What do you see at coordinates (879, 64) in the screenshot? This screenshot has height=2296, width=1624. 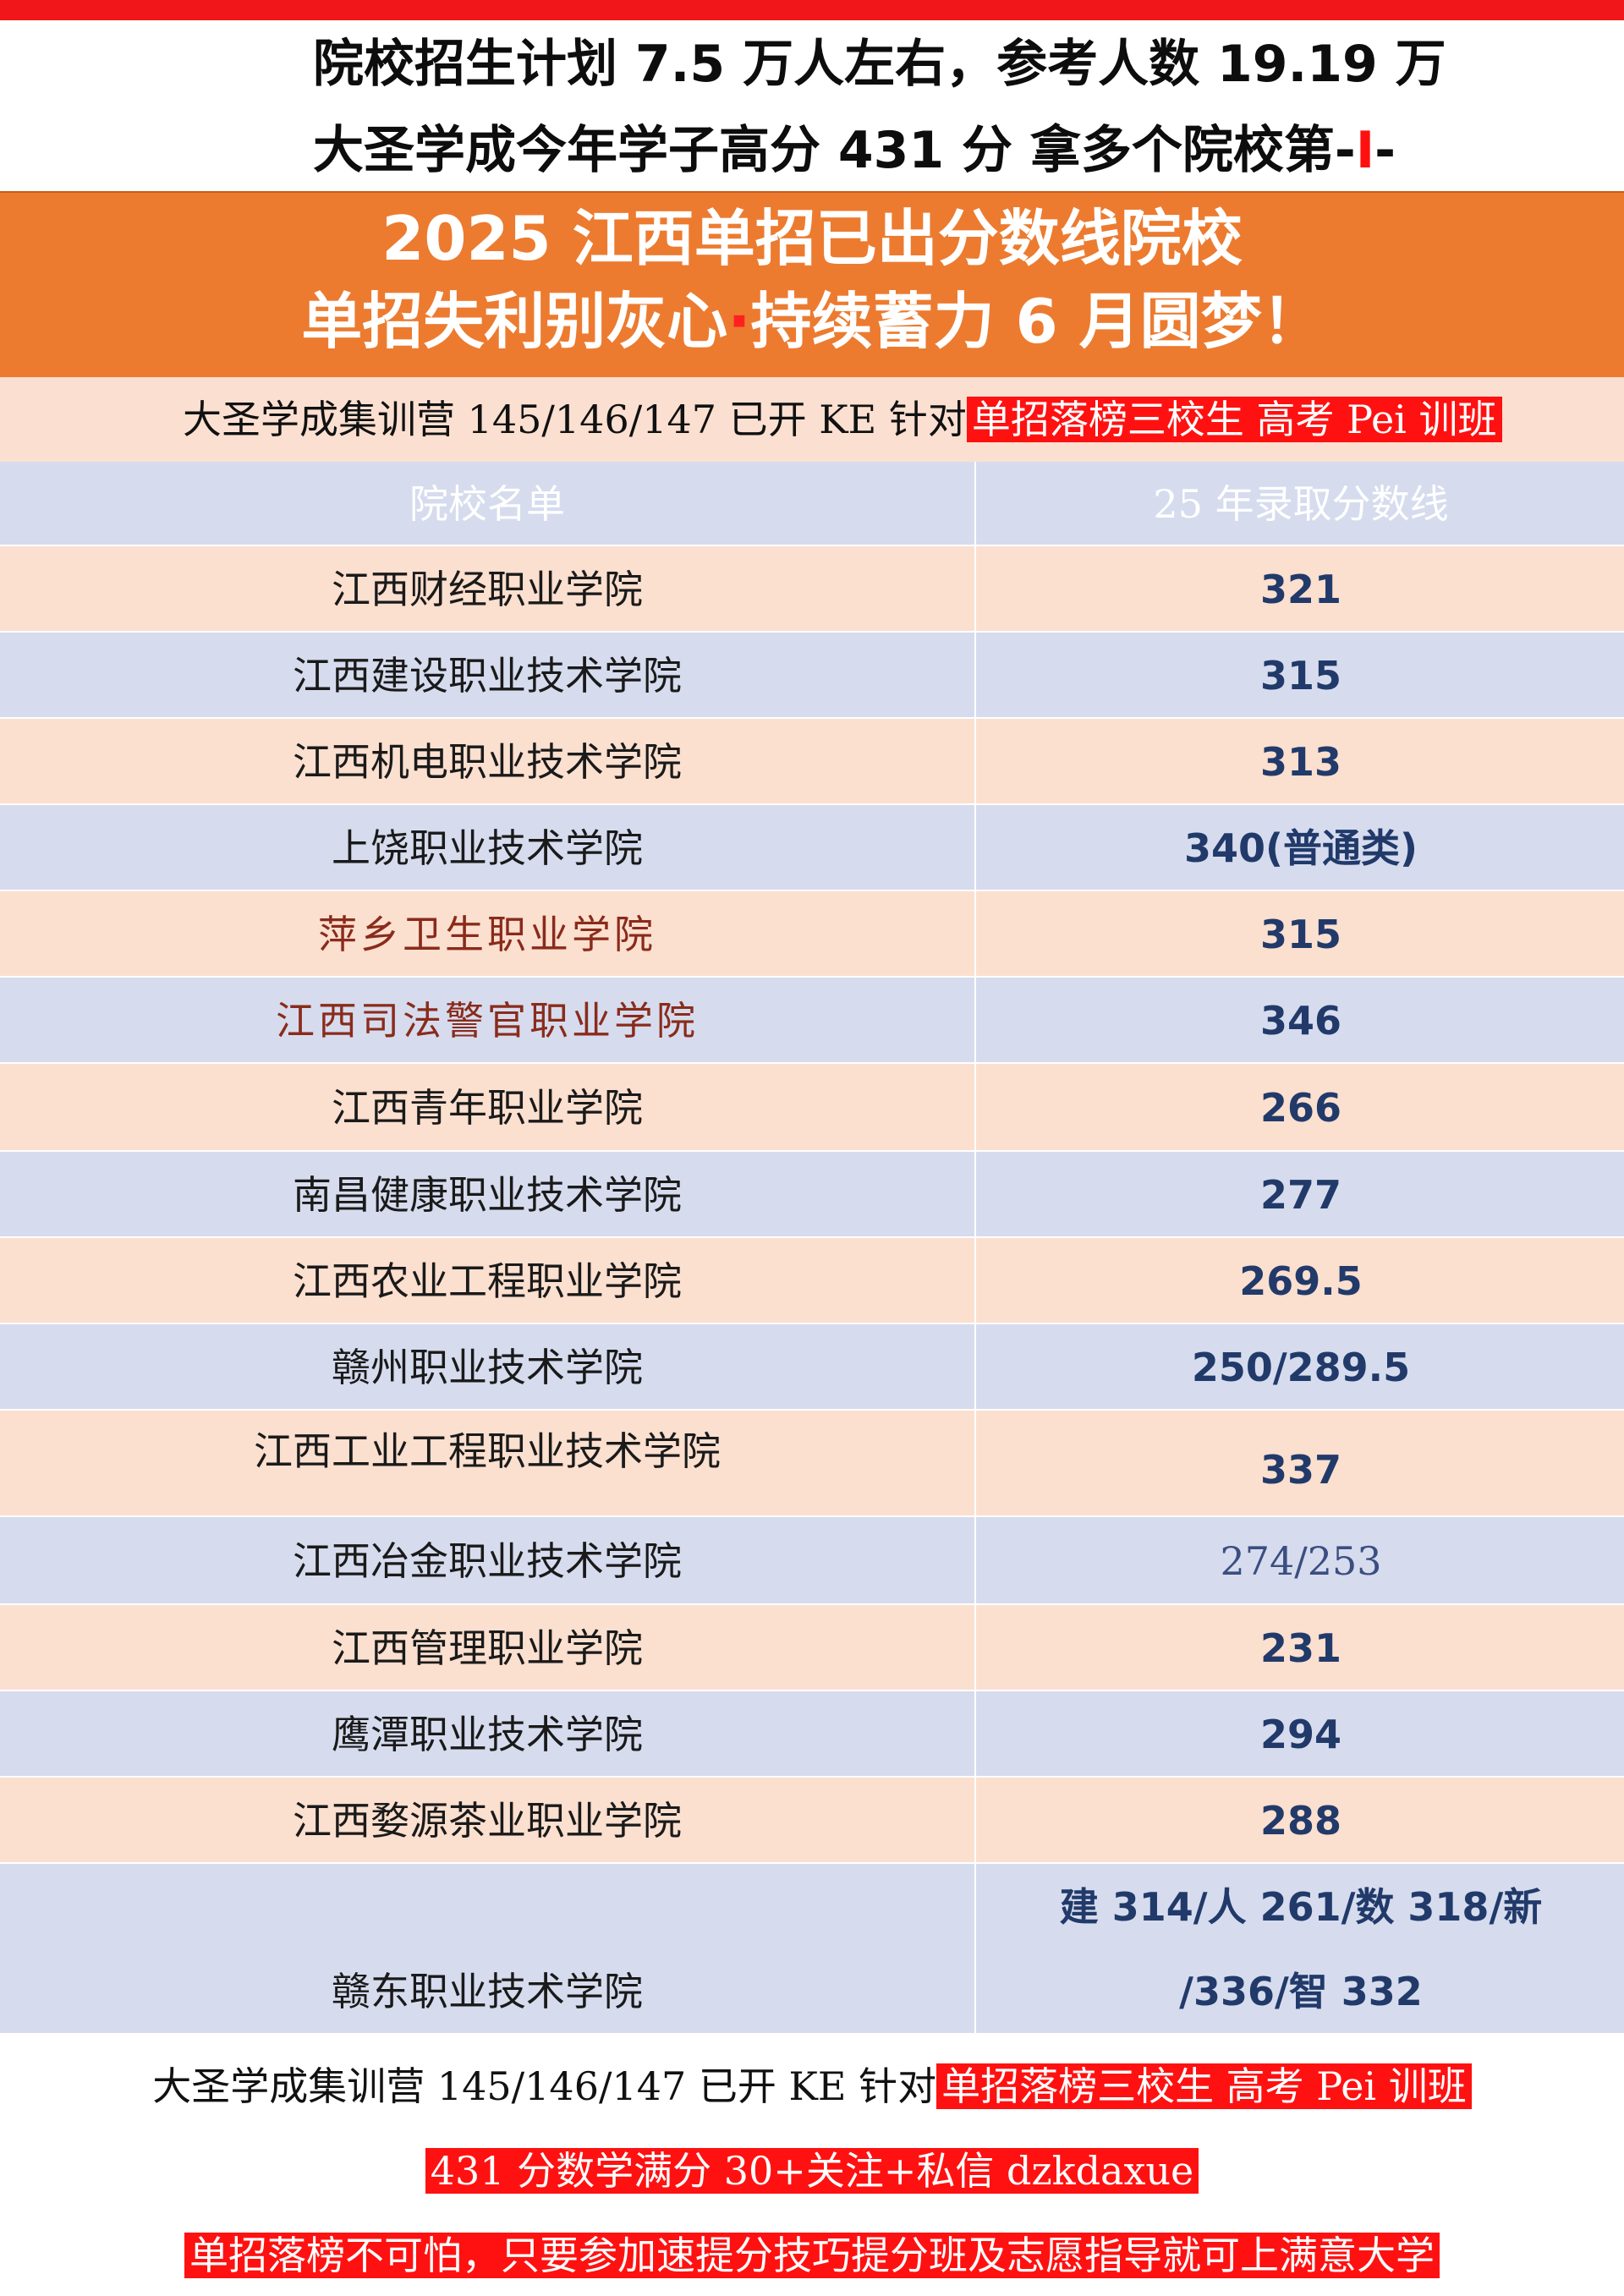 I see `headline-enrollment-text: 院校招生计划 7.5 万人左右，参考人数 19.19 万` at bounding box center [879, 64].